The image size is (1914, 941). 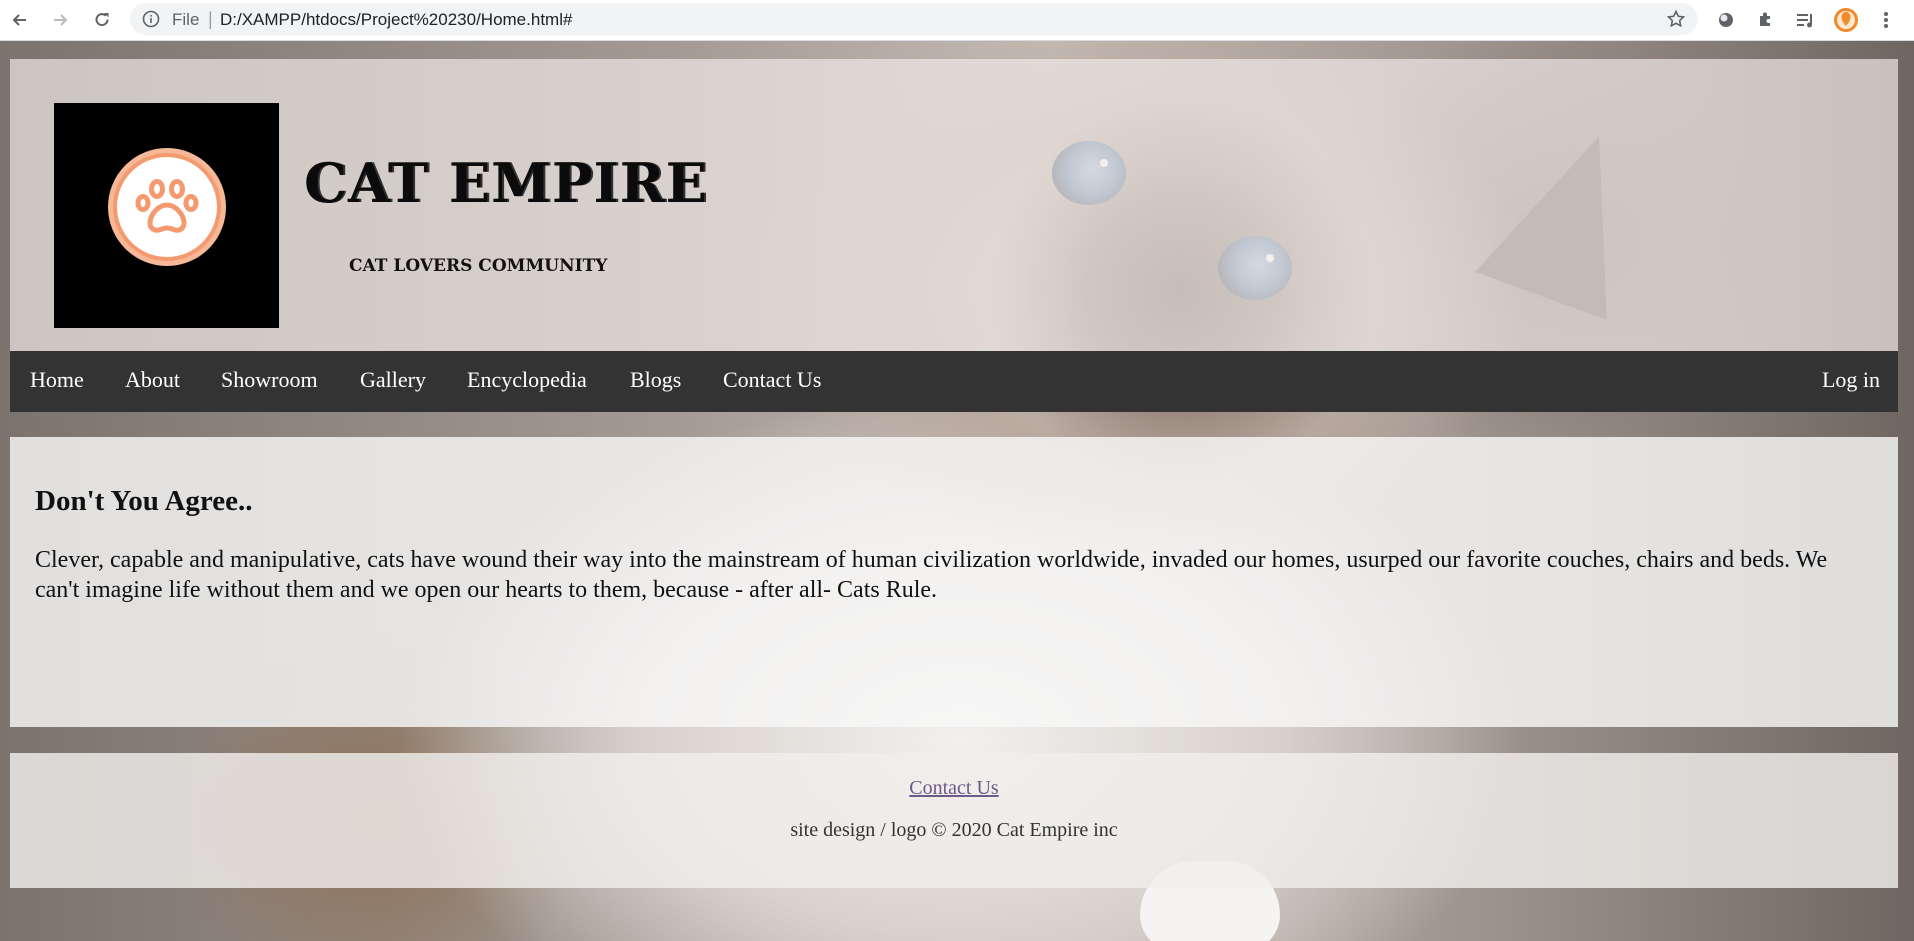 I want to click on site-logo, so click(x=166, y=215).